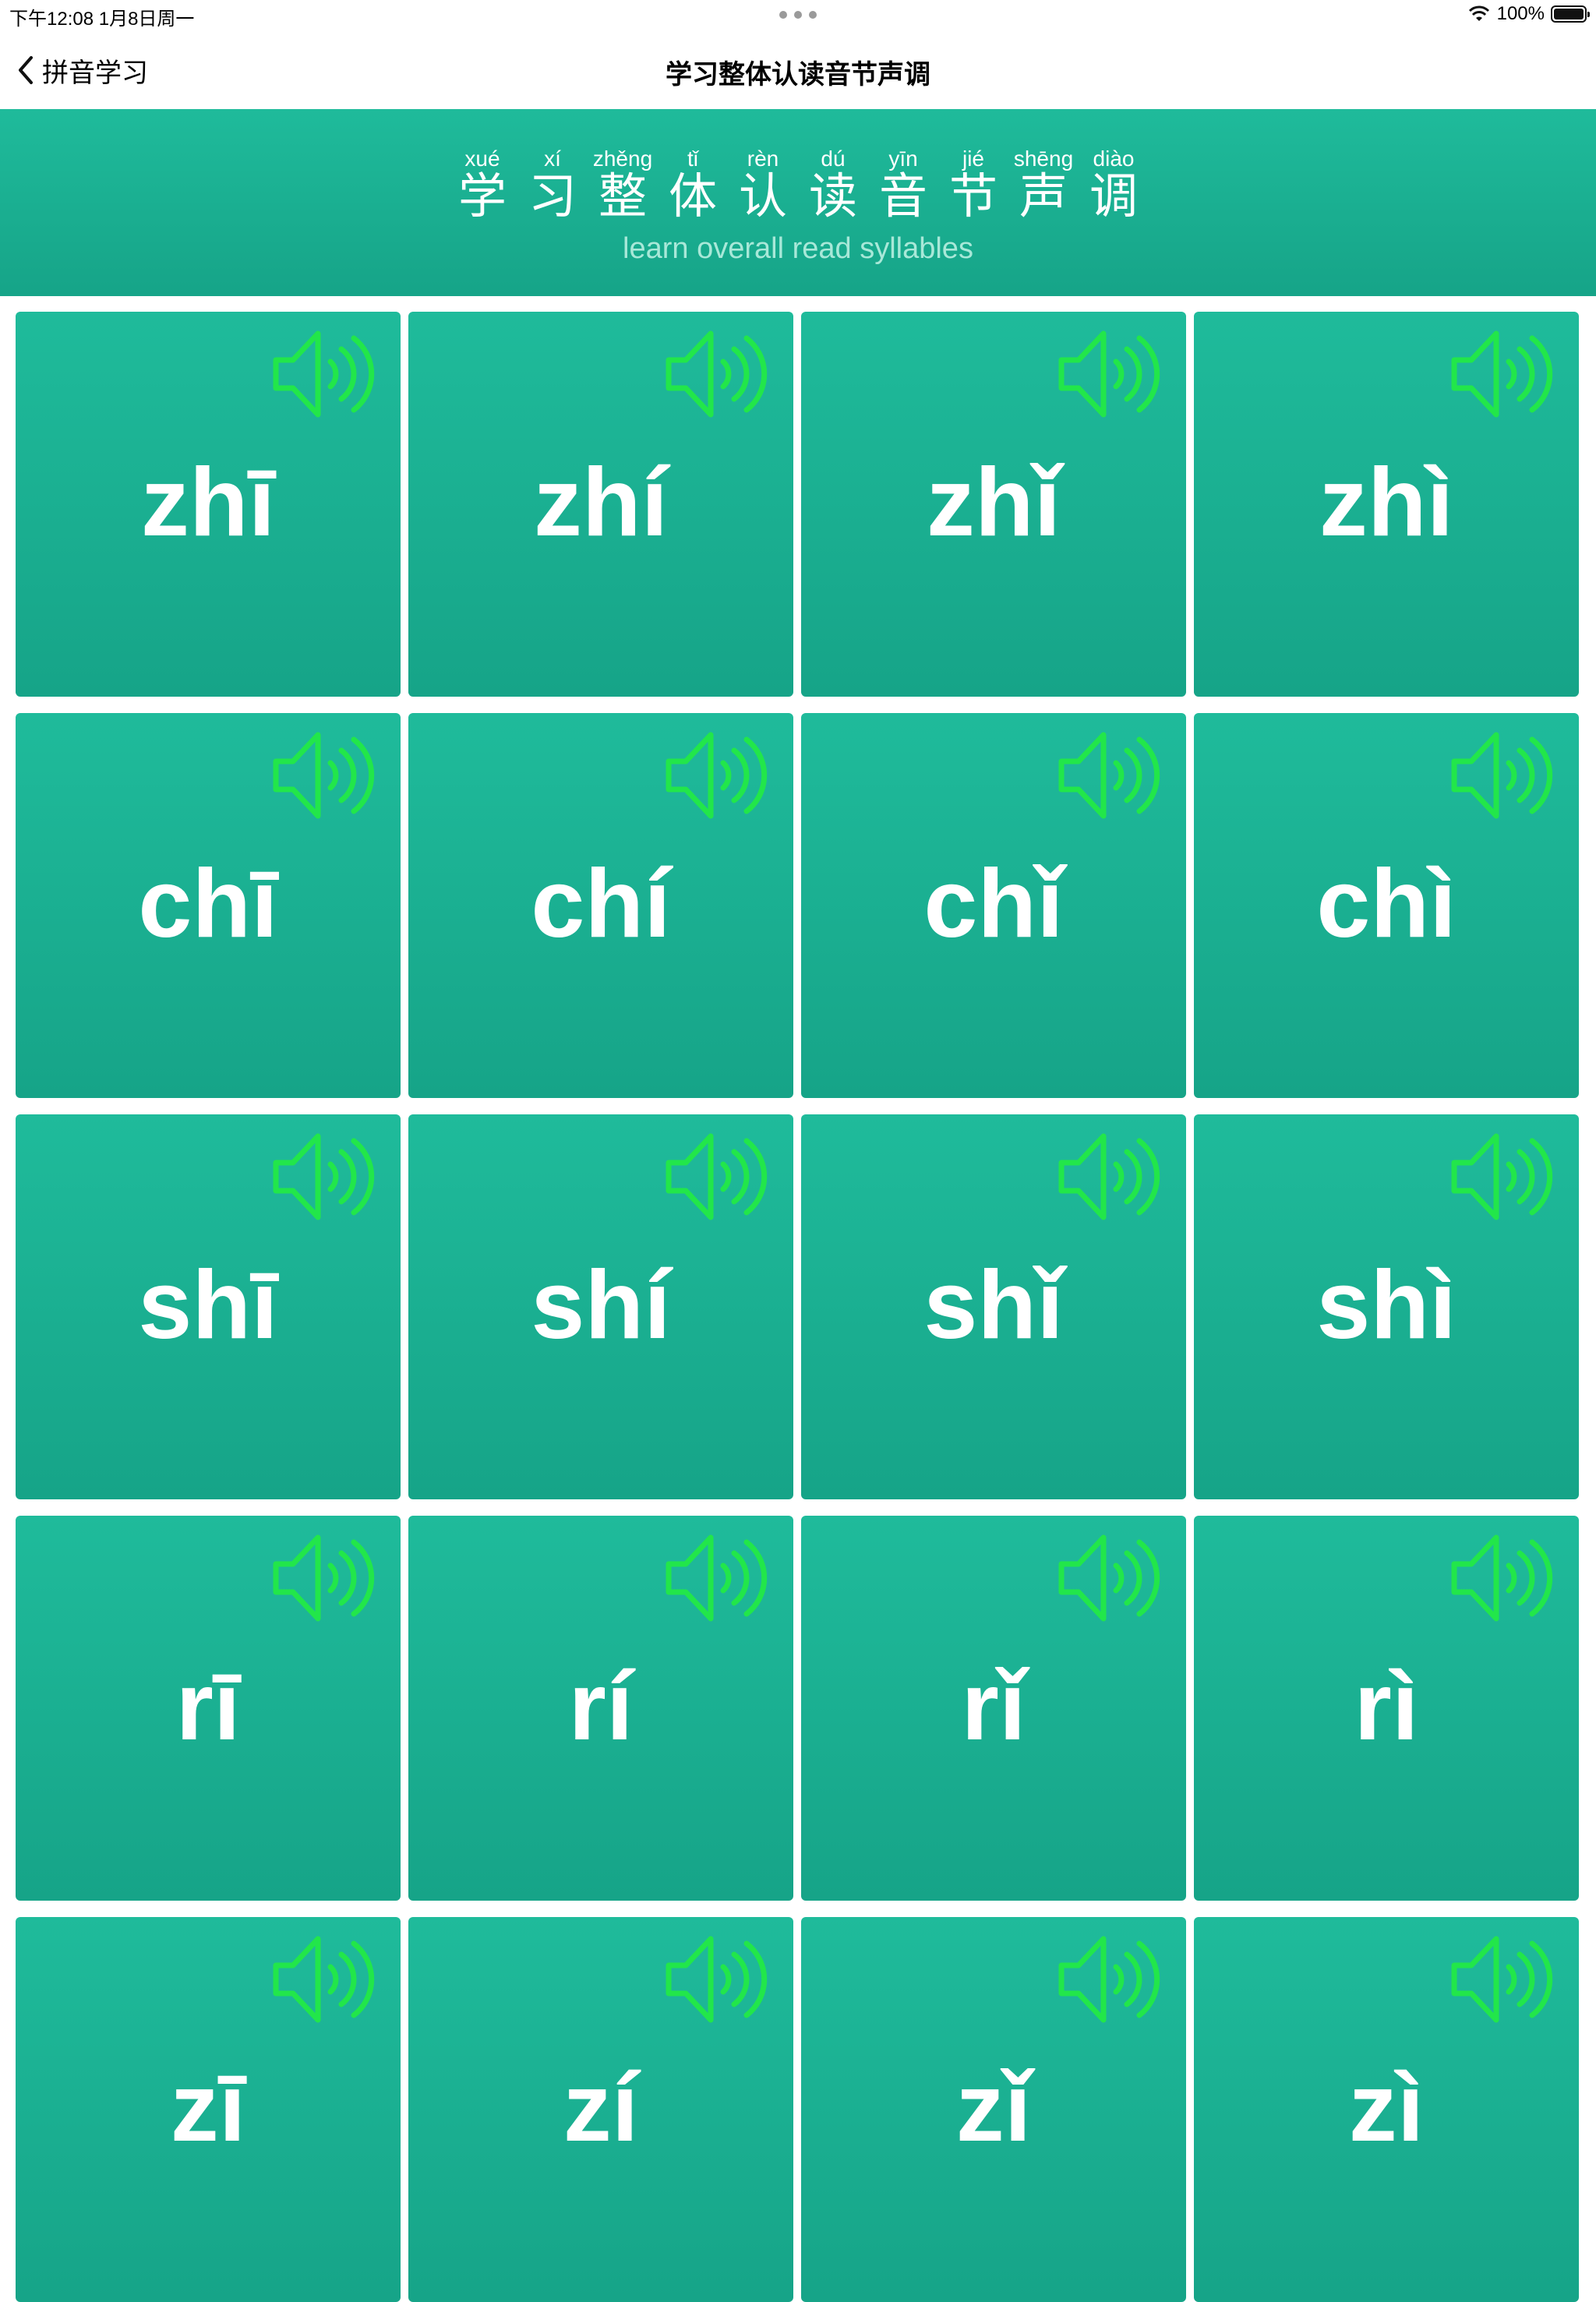 The height and width of the screenshot is (2302, 1596). I want to click on banner-subtitle: learn overall read syllables, so click(798, 249).